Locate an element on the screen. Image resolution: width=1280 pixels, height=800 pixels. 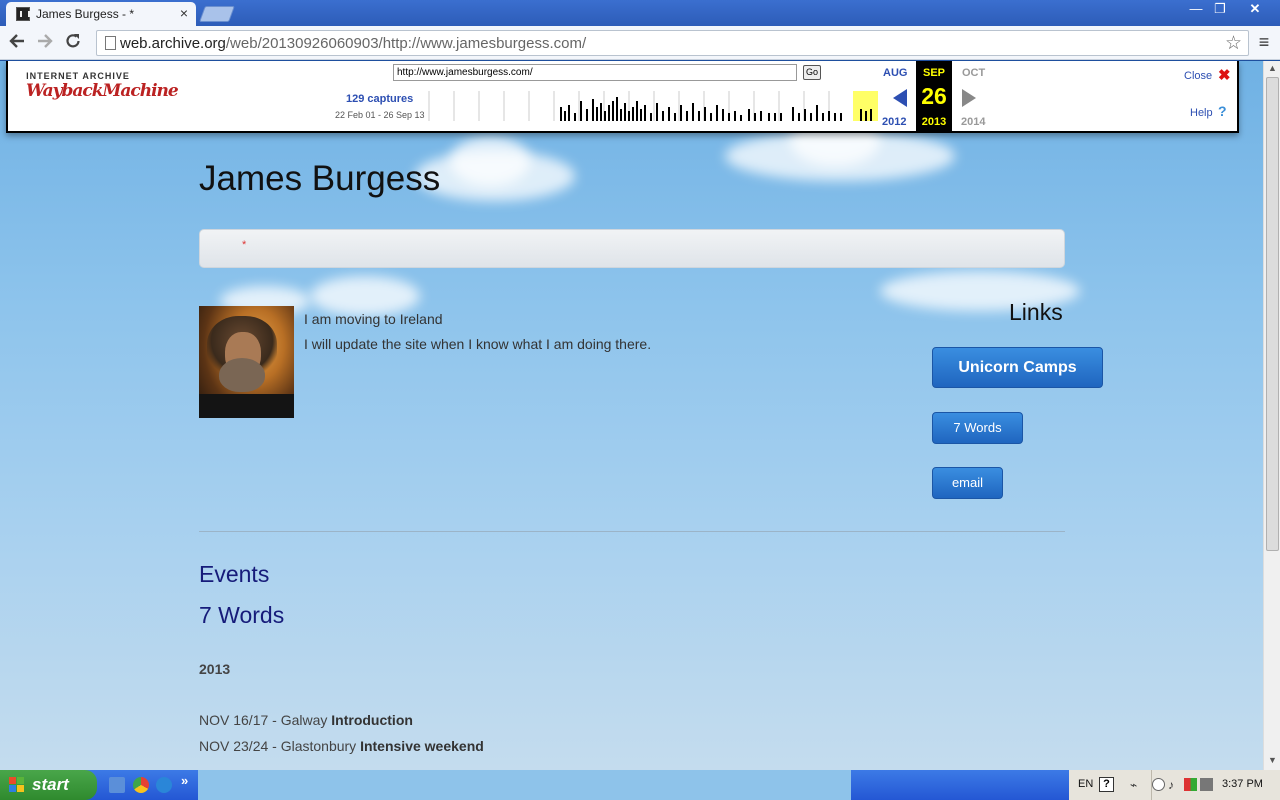
windows-taskbar: start » EN ? ⌁ ♪ 3:37 PM is located at coordinates (640, 785).